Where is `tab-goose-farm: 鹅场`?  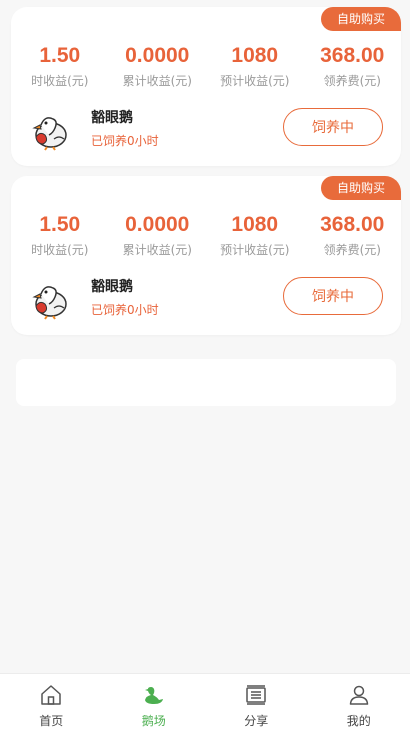
tab-goose-farm: 鹅场 is located at coordinates (154, 703).